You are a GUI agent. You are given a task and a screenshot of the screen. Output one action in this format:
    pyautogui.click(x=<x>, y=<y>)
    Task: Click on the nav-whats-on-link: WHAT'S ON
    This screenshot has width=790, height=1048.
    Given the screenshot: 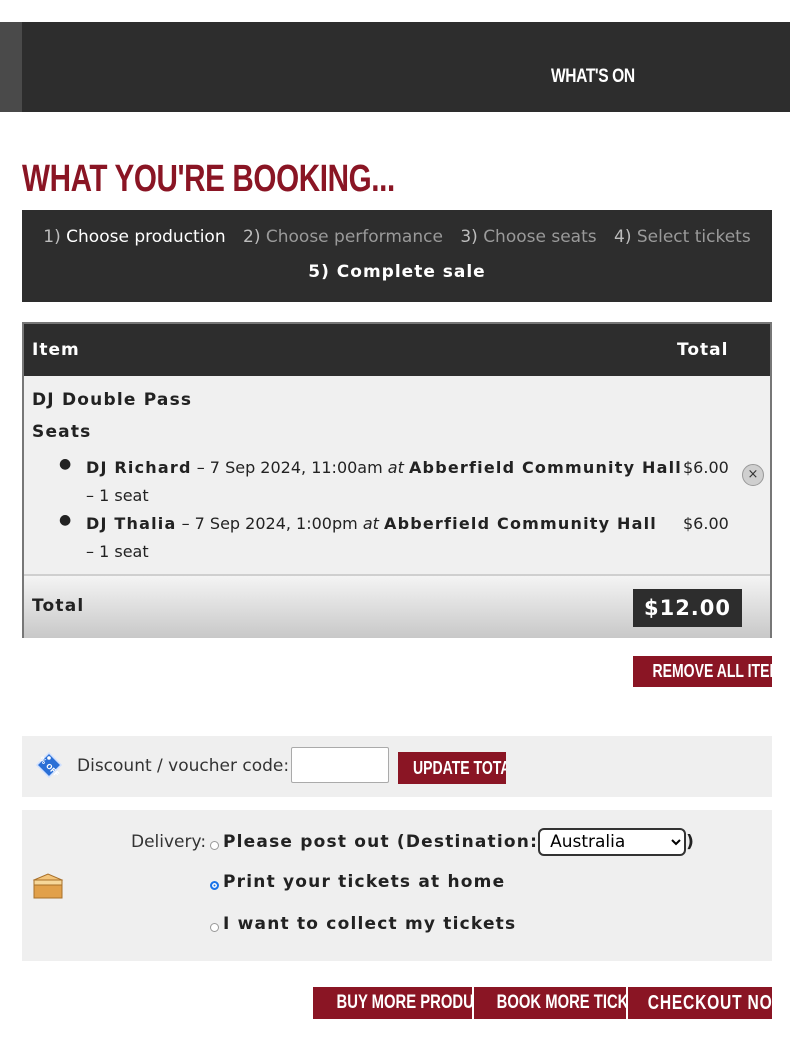 What is the action you would take?
    pyautogui.click(x=602, y=77)
    